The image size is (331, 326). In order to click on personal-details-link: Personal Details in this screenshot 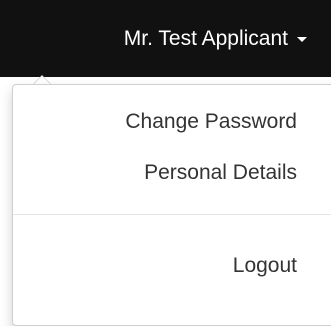, I will do `click(183, 173)`.